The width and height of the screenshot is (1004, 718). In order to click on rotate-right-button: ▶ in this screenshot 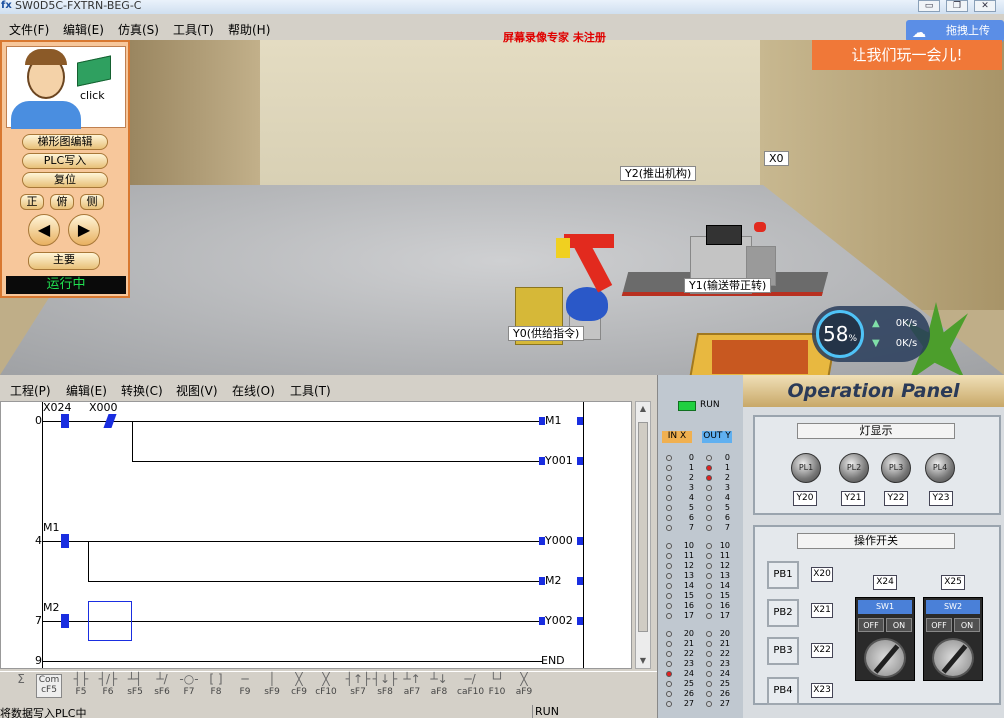, I will do `click(84, 230)`.